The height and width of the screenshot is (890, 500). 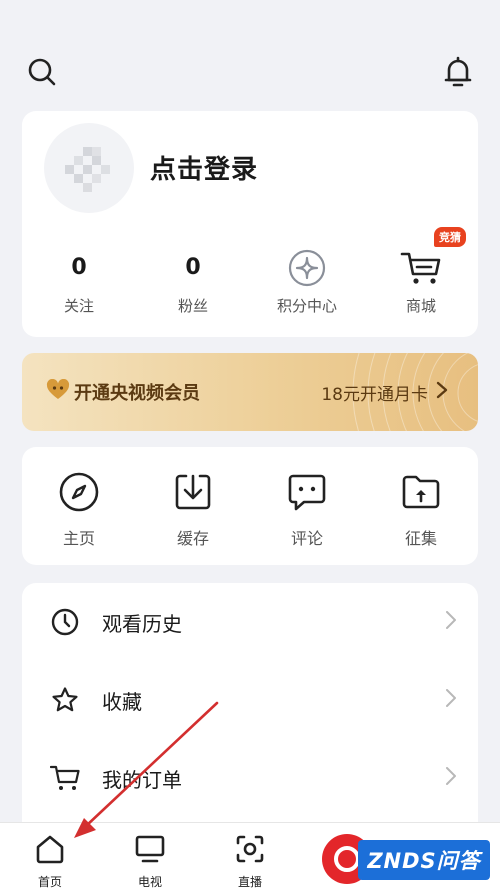 What do you see at coordinates (193, 267) in the screenshot?
I see `fans-count: 0` at bounding box center [193, 267].